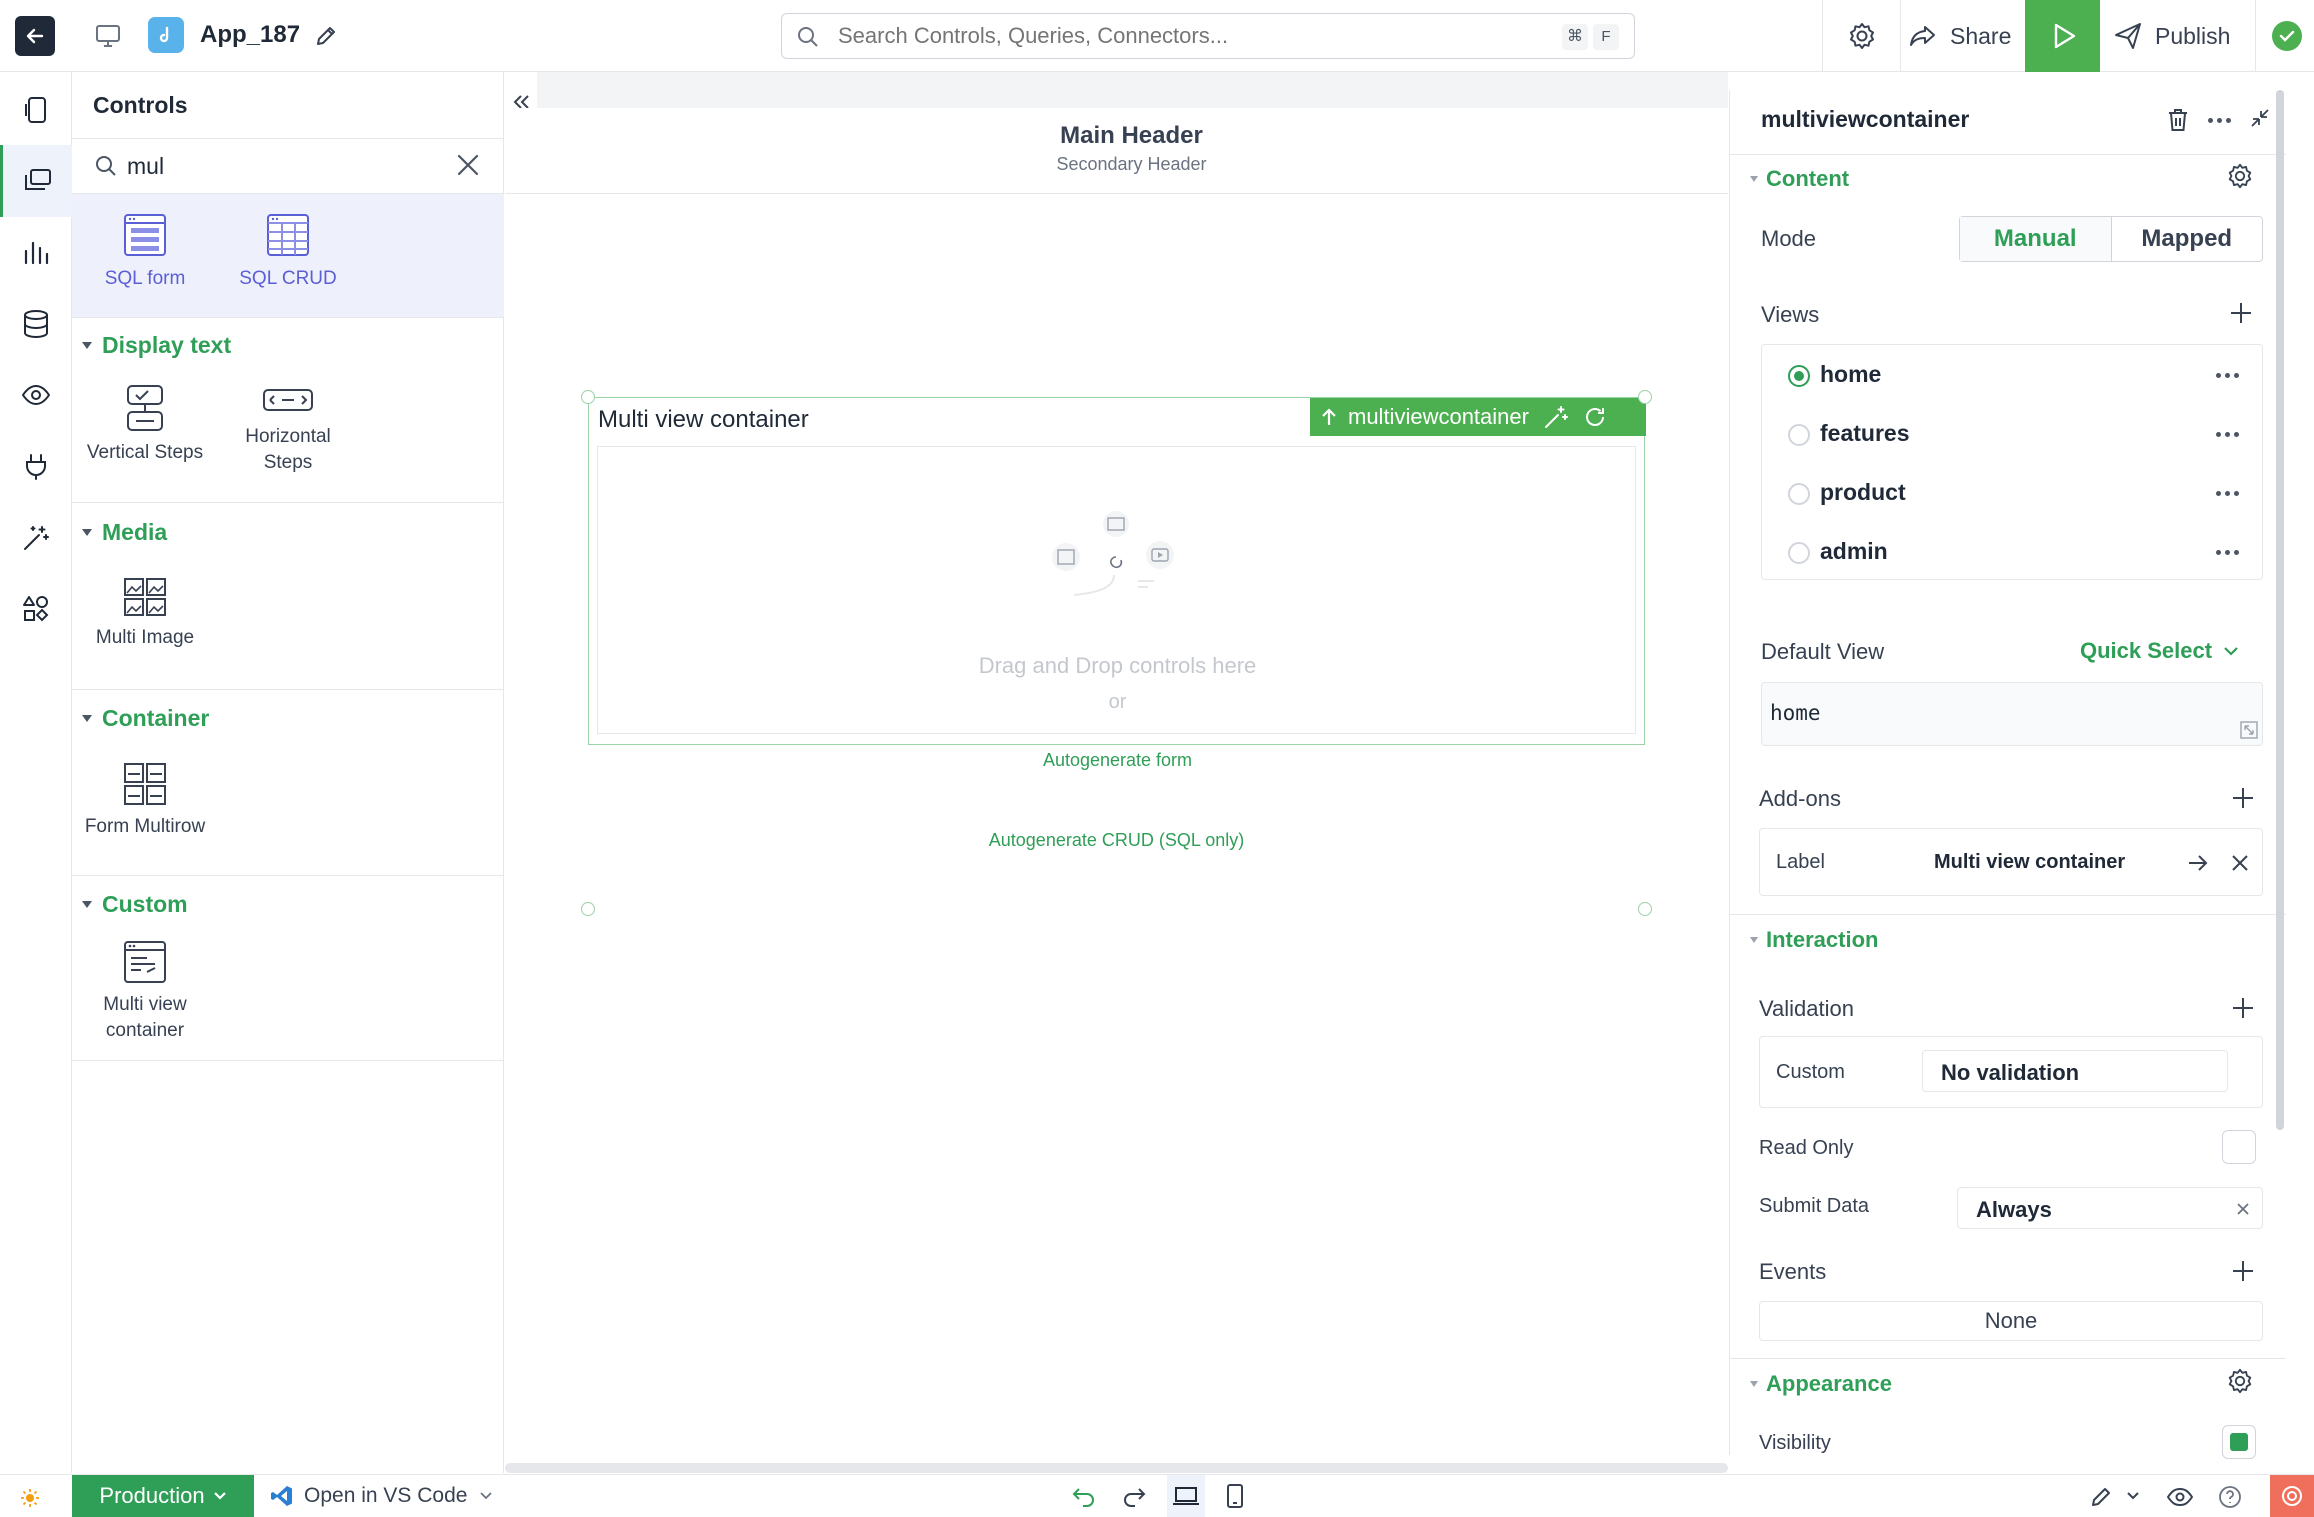  Describe the element at coordinates (2178, 120) in the screenshot. I see `trash-icon` at that location.